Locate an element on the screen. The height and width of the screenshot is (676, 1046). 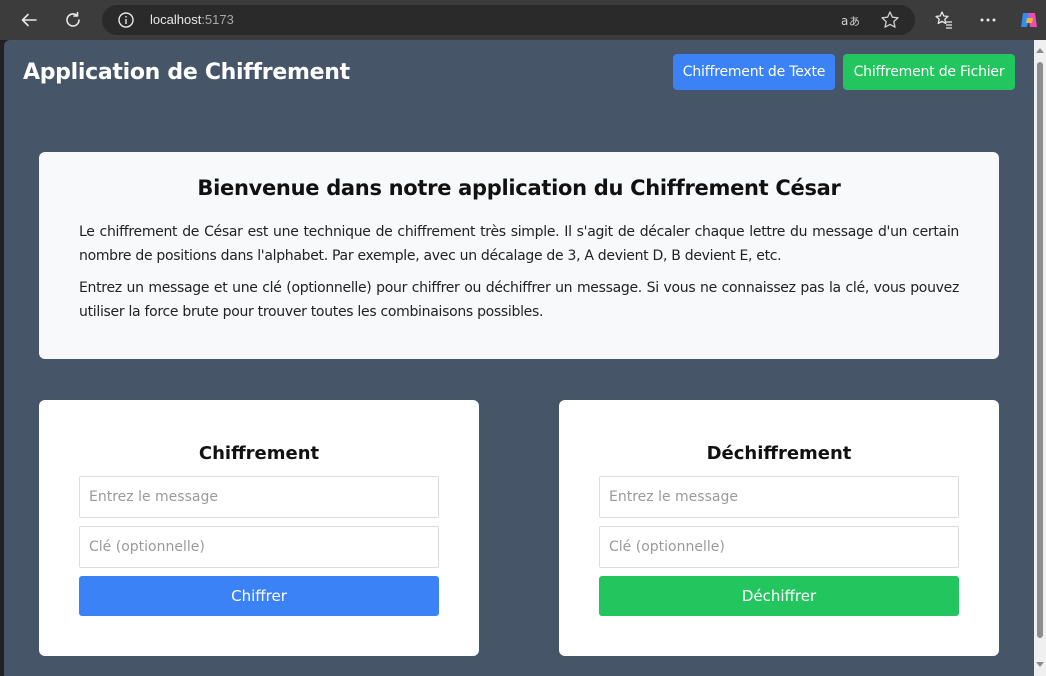
tab-file-encryption-button: Chiffrement de Fichier is located at coordinates (929, 72).